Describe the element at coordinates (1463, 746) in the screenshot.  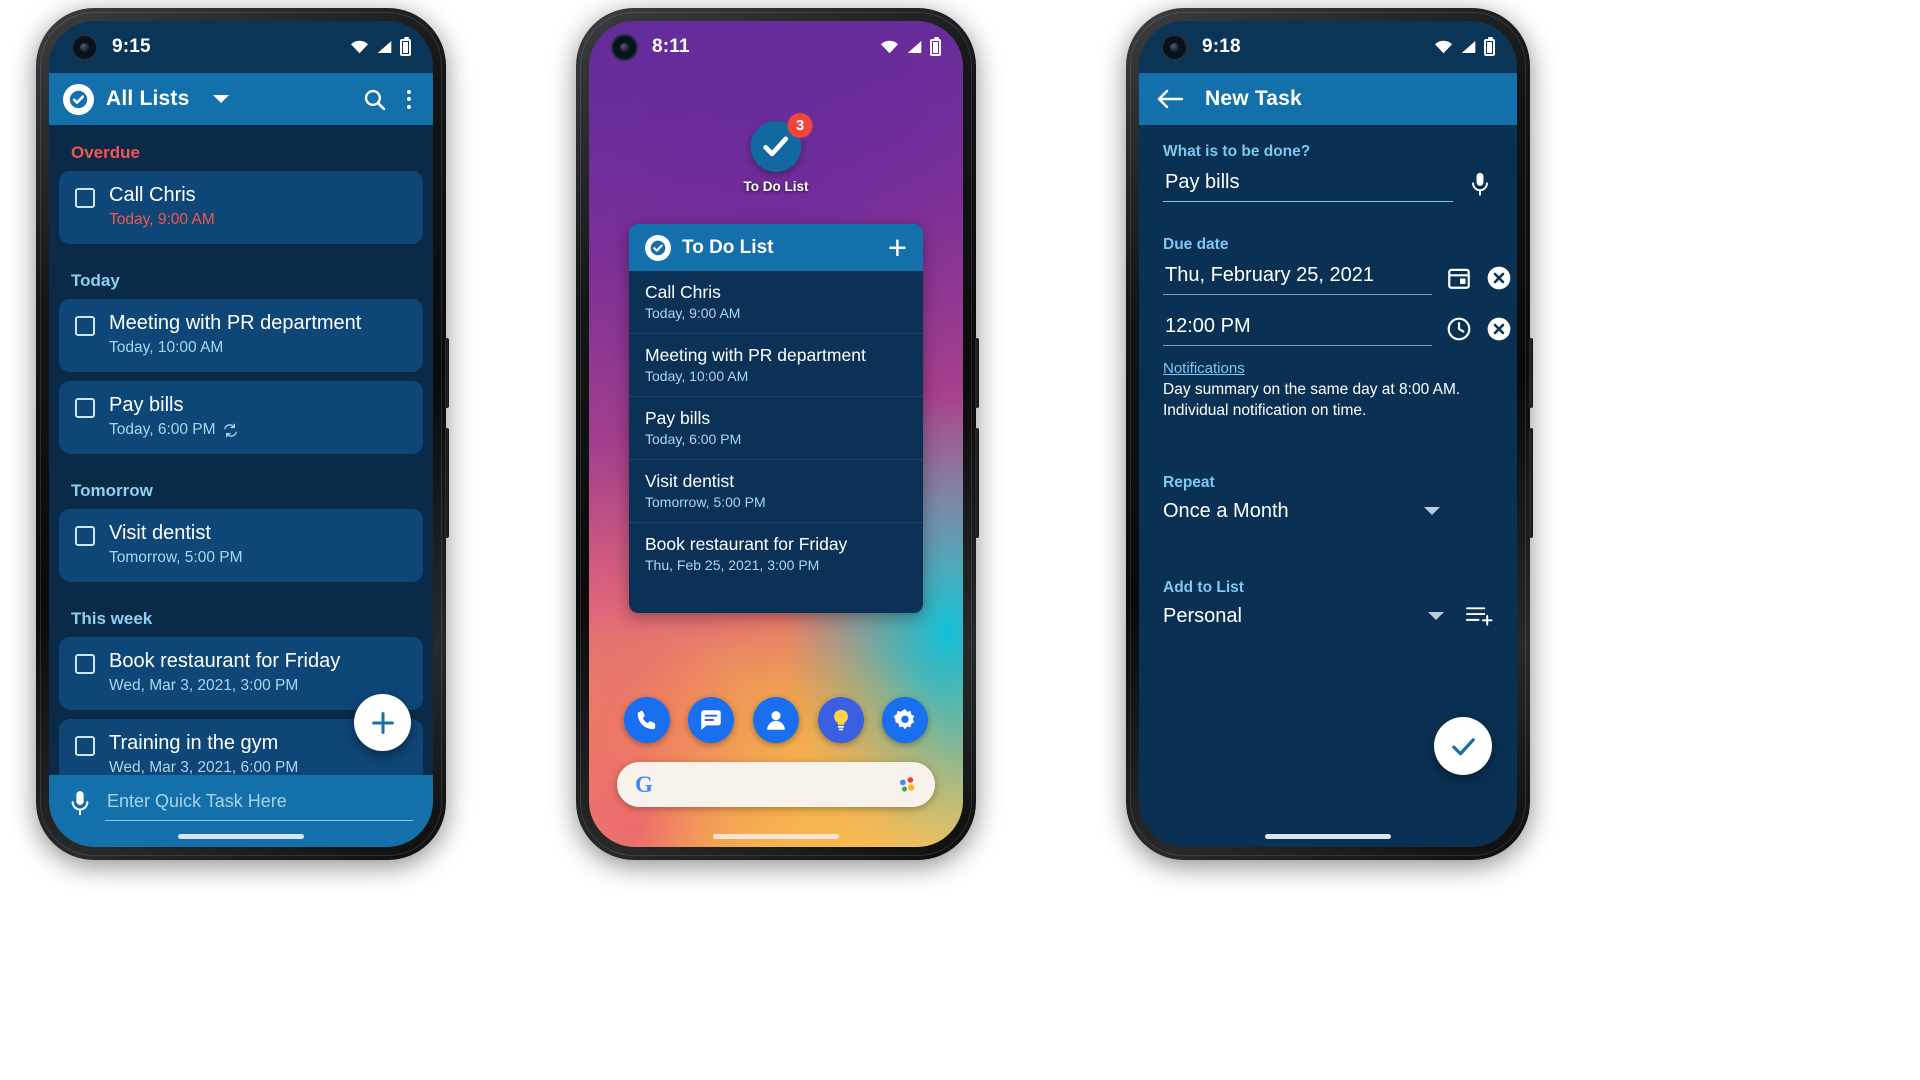
I see `save-task-fab` at that location.